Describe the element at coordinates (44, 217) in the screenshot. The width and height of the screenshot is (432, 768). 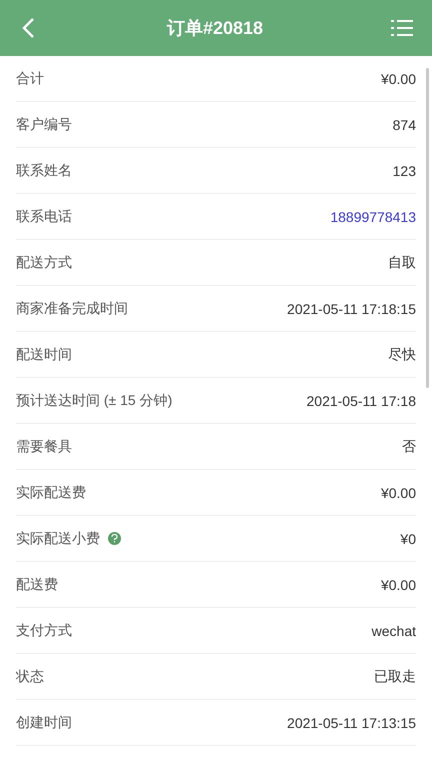
I see `field-label: 联系电话` at that location.